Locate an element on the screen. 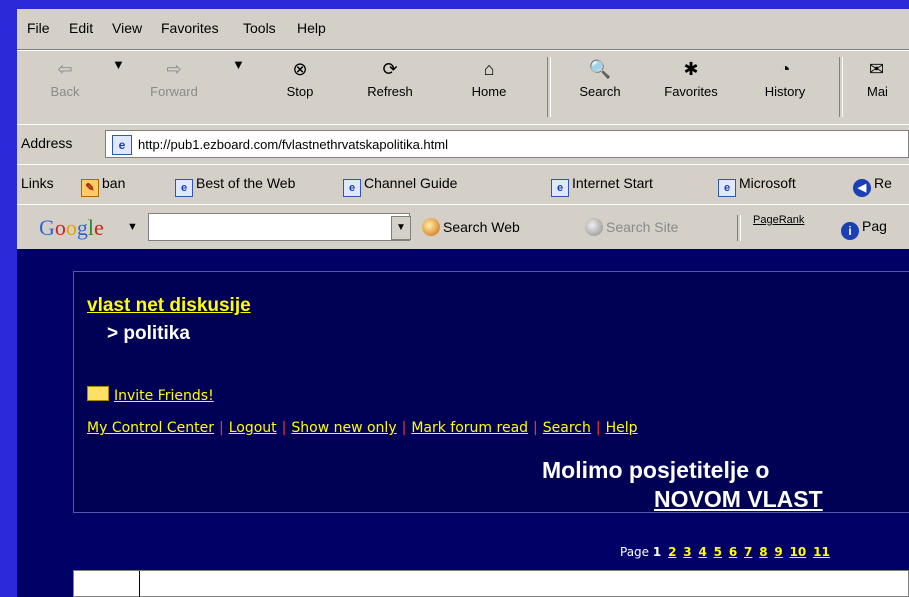 This screenshot has width=909, height=597. forum-subtitle: > politika is located at coordinates (148, 333).